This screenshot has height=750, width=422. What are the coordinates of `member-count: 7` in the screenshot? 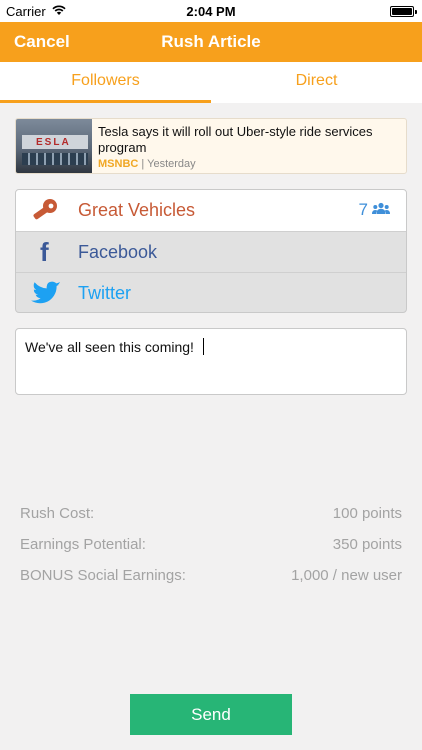 It's located at (374, 210).